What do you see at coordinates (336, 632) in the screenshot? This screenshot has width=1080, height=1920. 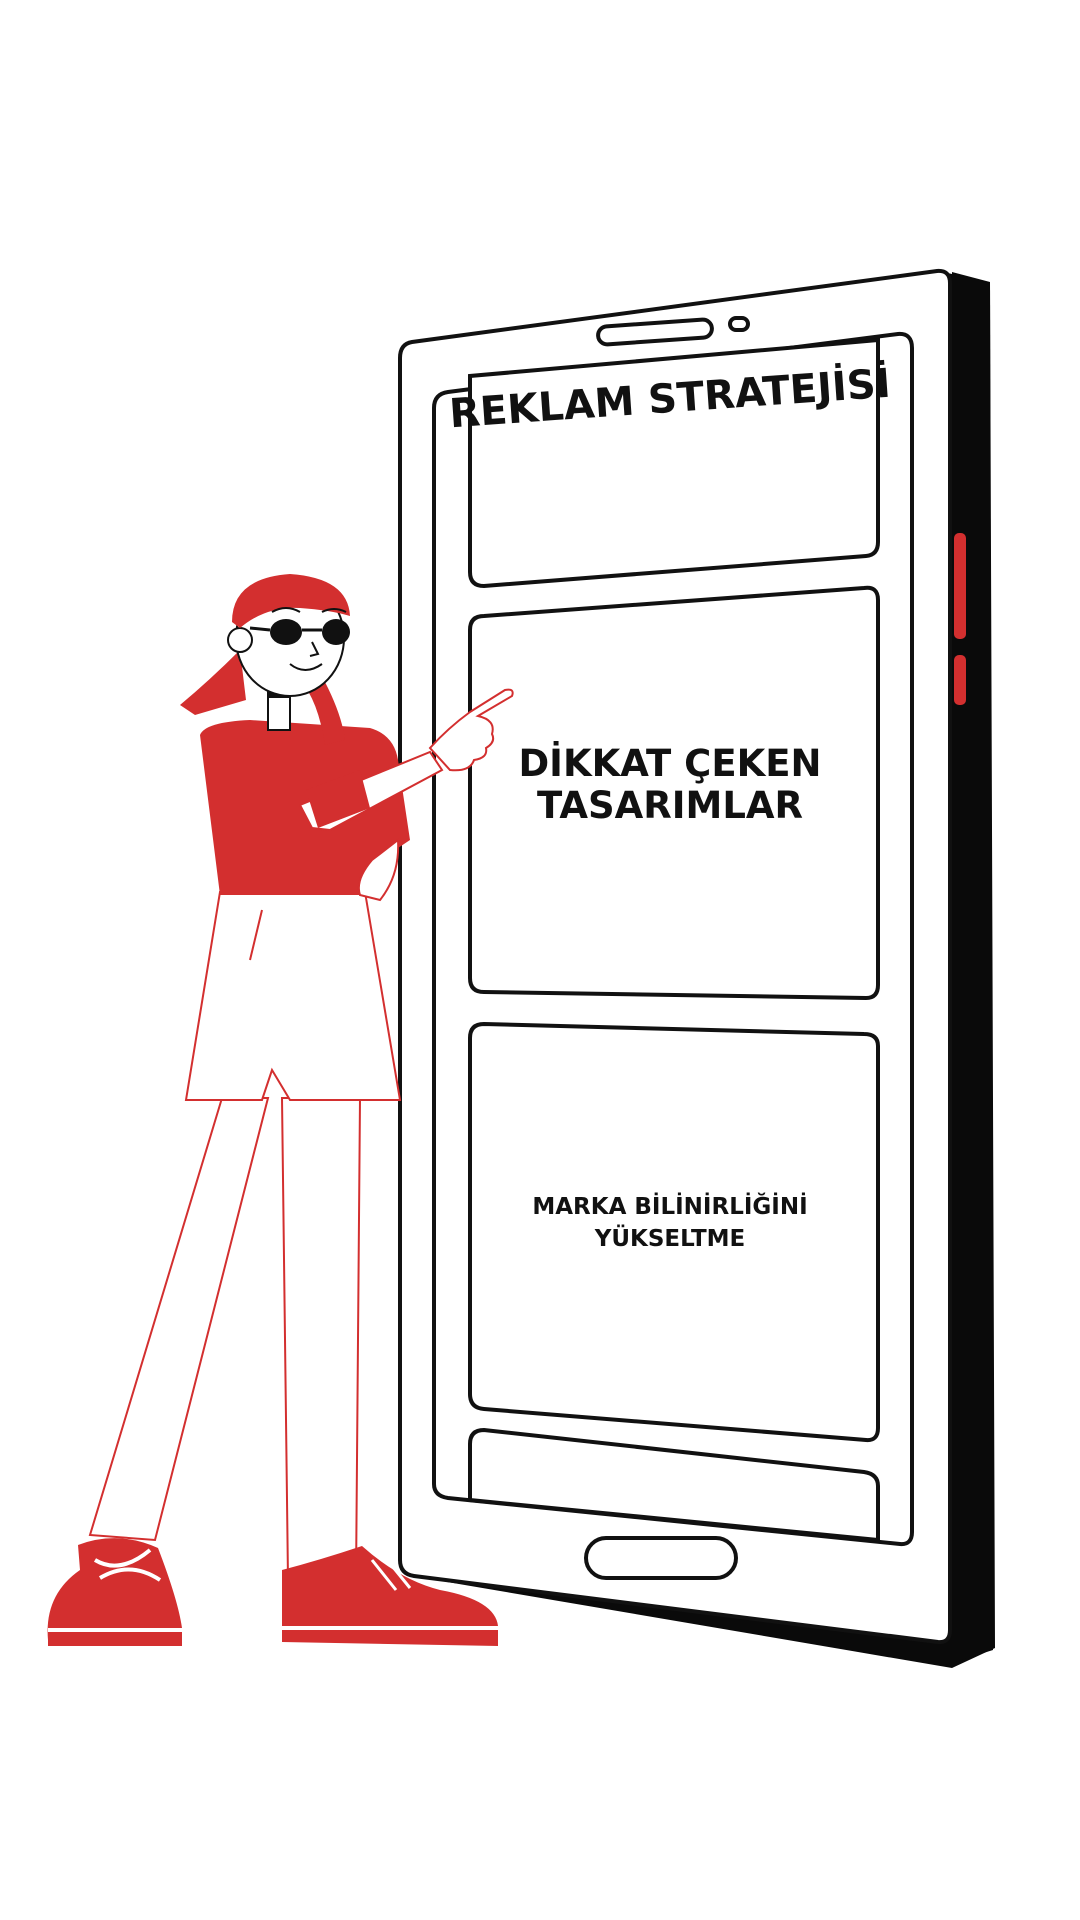 I see `sunglasses-right-lens` at bounding box center [336, 632].